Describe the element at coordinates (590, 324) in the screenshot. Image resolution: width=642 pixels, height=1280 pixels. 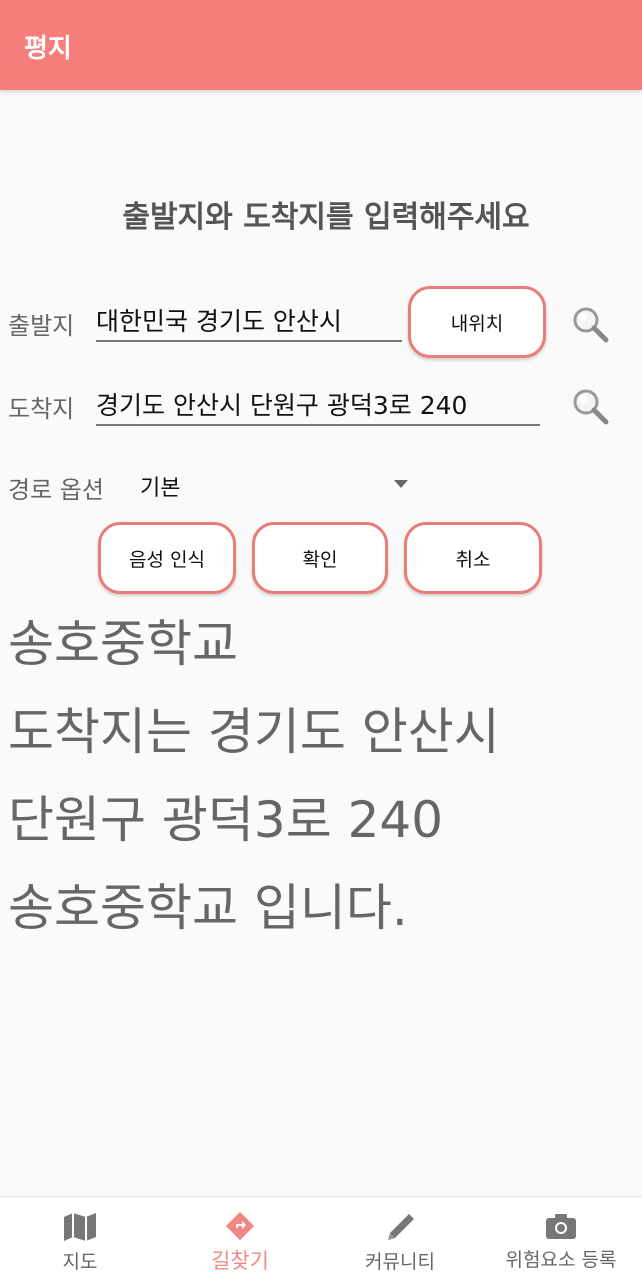
I see `origin-search-icon` at that location.